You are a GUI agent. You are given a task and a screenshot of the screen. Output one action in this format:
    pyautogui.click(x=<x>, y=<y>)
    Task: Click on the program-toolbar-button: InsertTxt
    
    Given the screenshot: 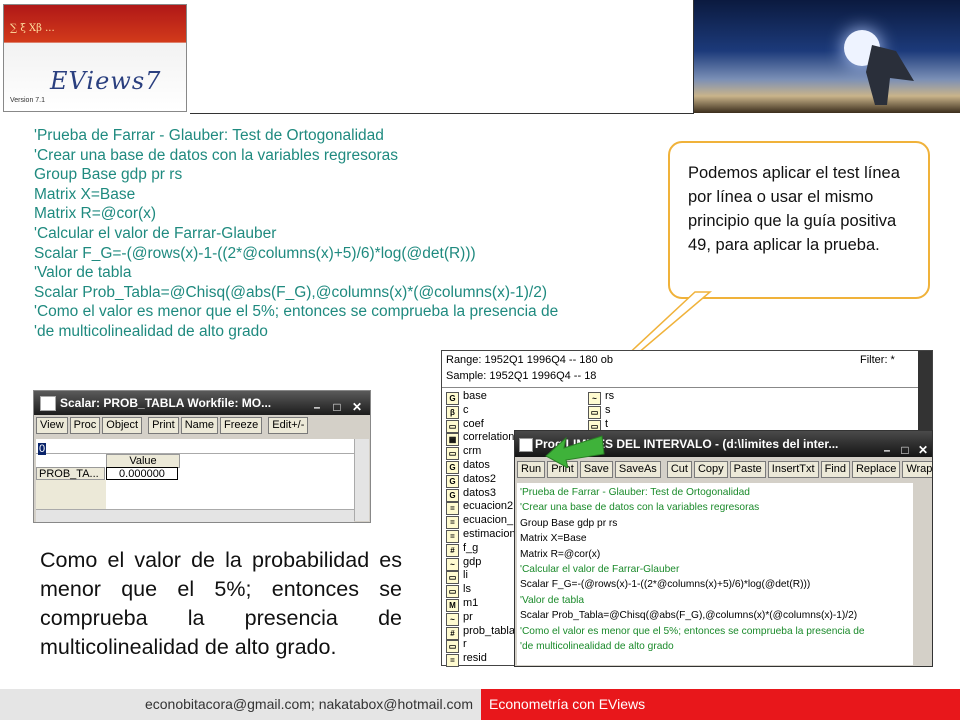 What is the action you would take?
    pyautogui.click(x=793, y=469)
    